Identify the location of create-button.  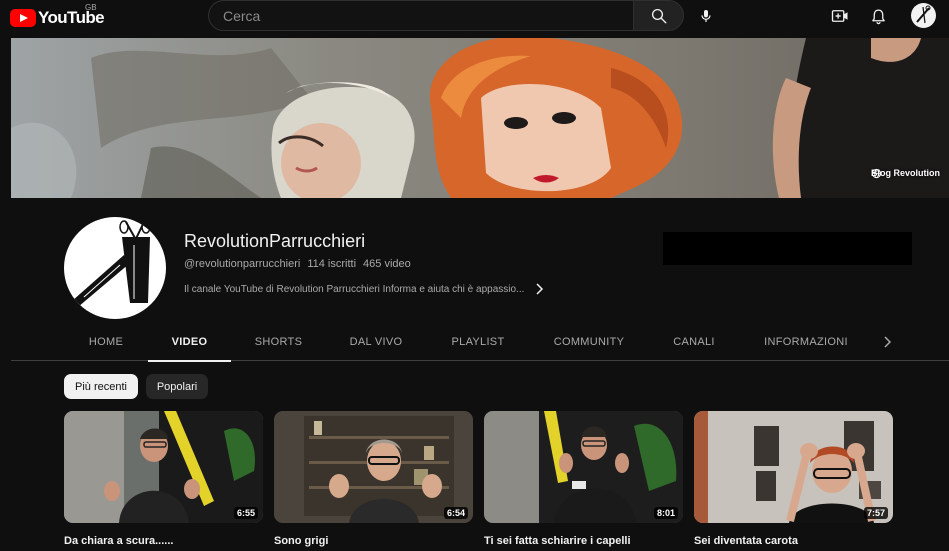
(840, 16).